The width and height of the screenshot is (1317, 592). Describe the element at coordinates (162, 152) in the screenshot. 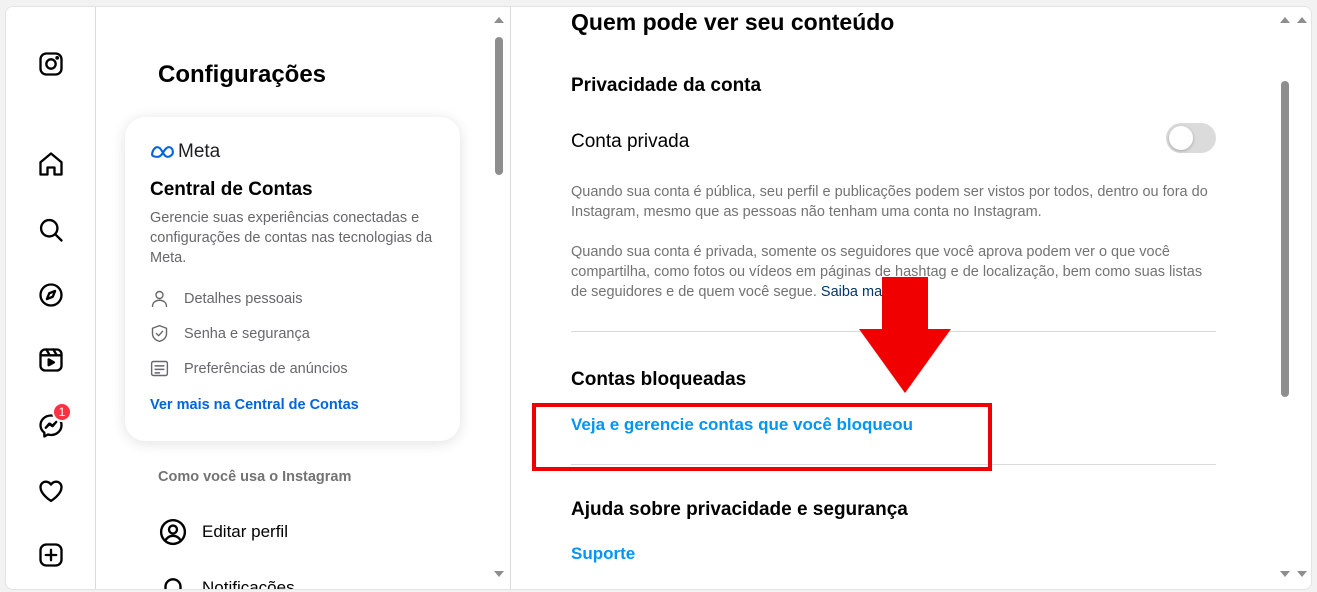

I see `meta-infinity-icon` at that location.